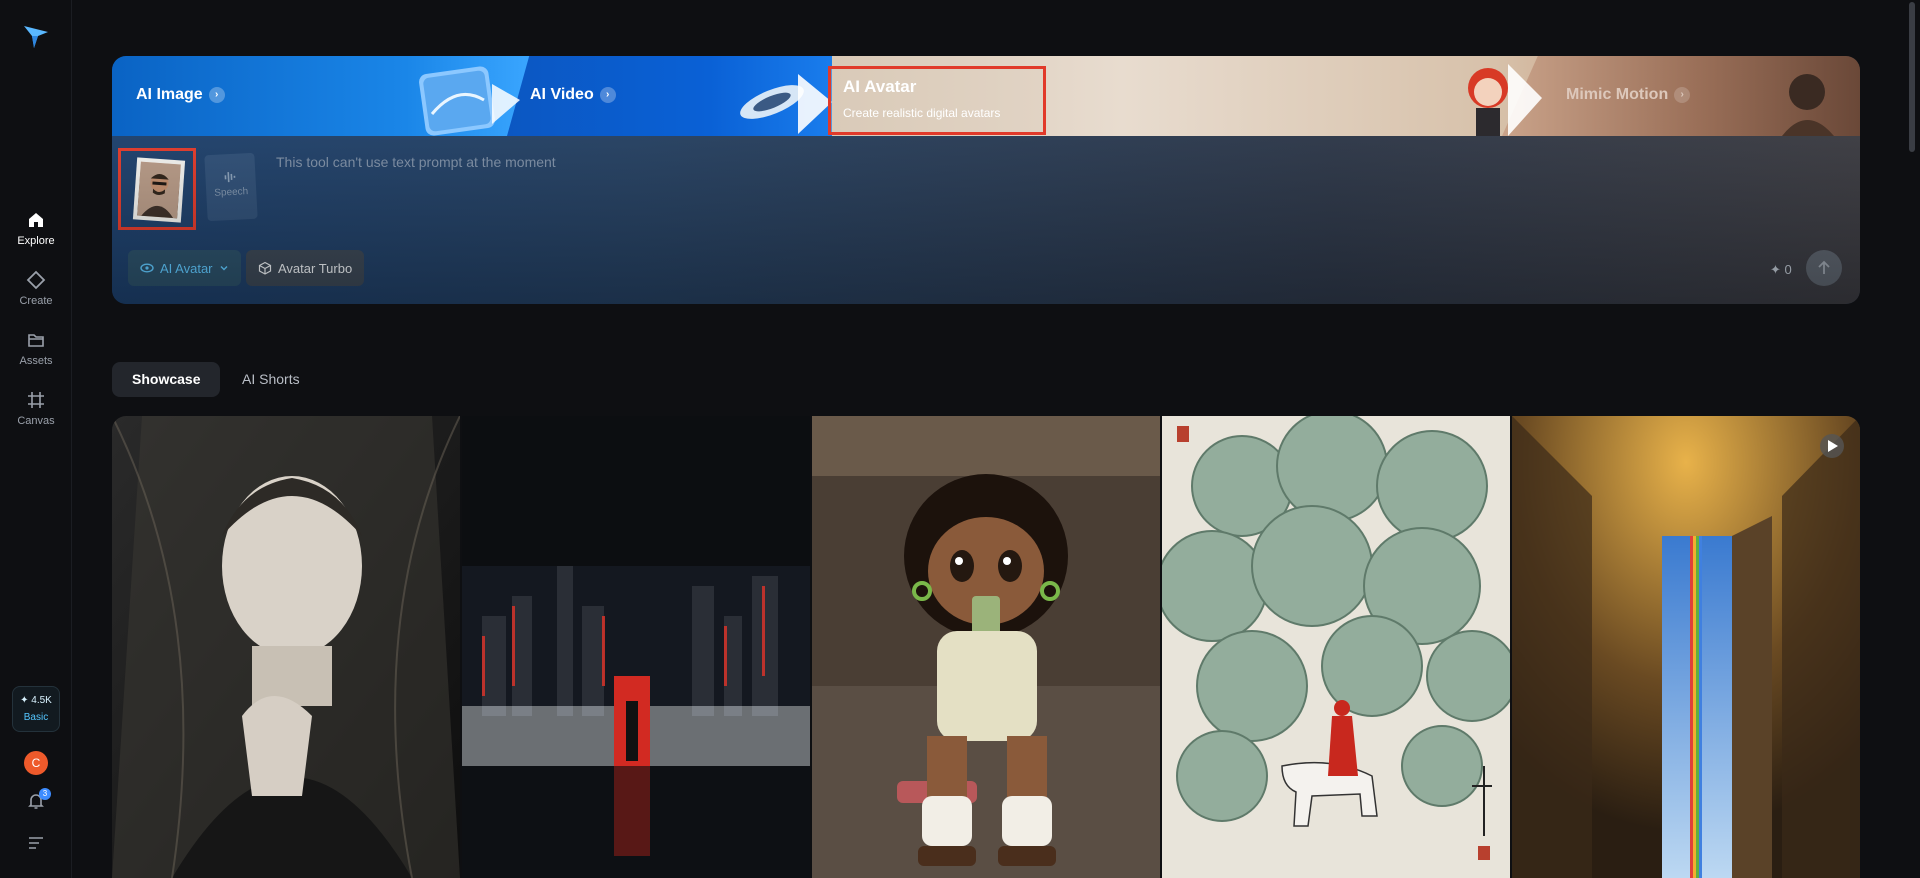 The height and width of the screenshot is (878, 1920). Describe the element at coordinates (880, 86) in the screenshot. I see `tab-ai-avatar-title: AI Avatar` at that location.